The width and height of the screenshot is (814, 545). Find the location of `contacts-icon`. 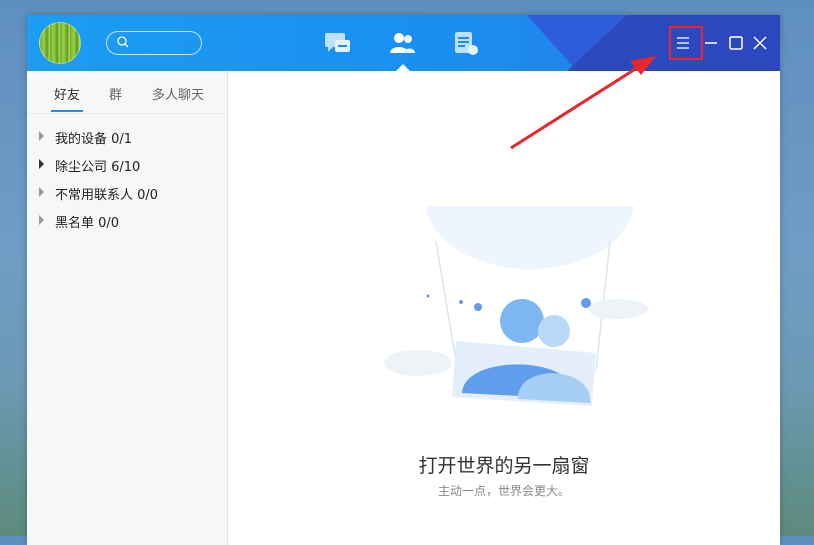

contacts-icon is located at coordinates (402, 43).